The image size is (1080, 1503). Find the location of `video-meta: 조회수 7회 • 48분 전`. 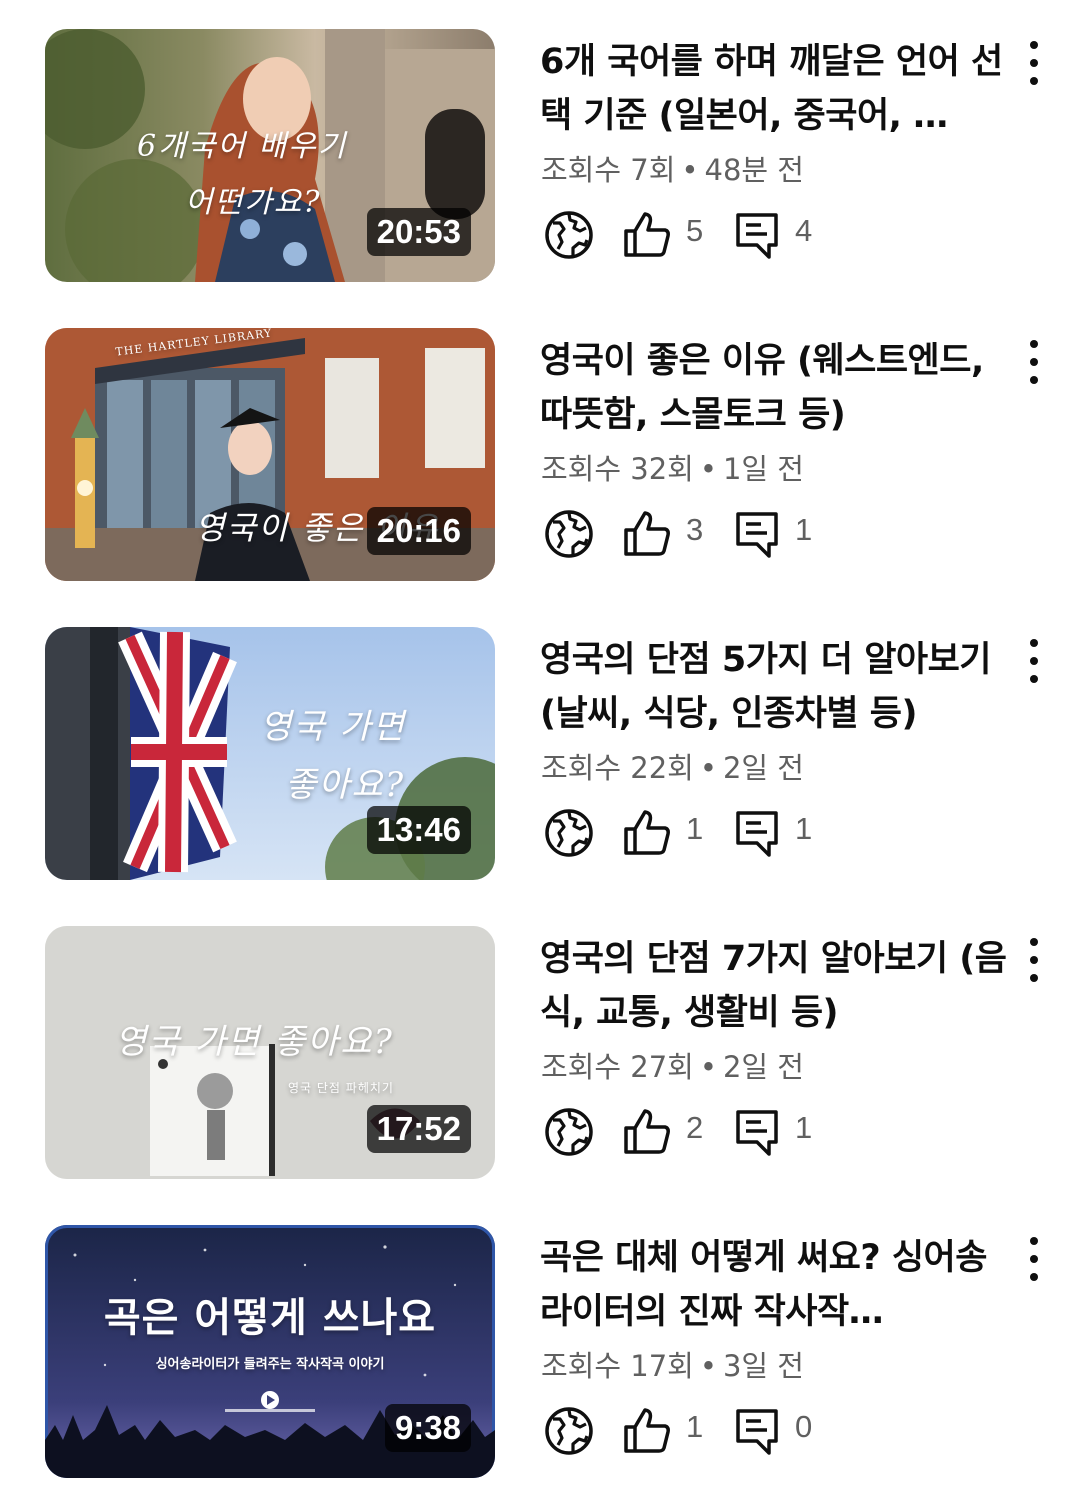

video-meta: 조회수 7회 • 48분 전 is located at coordinates (672, 168).